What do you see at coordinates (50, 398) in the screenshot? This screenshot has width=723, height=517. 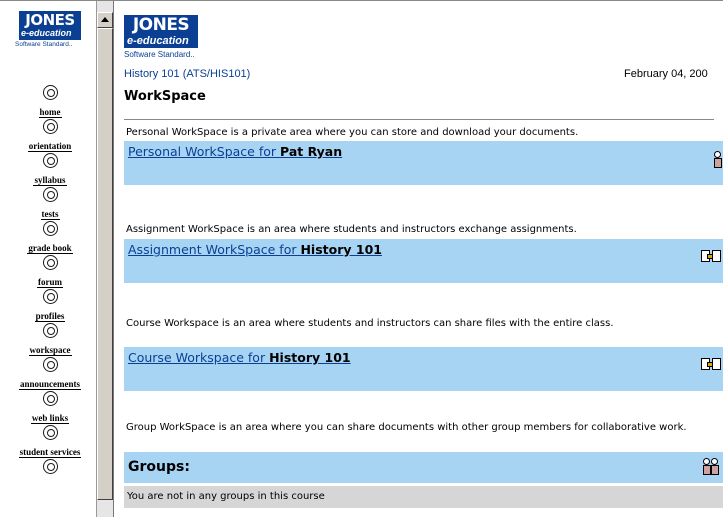 I see `web-links-icon` at bounding box center [50, 398].